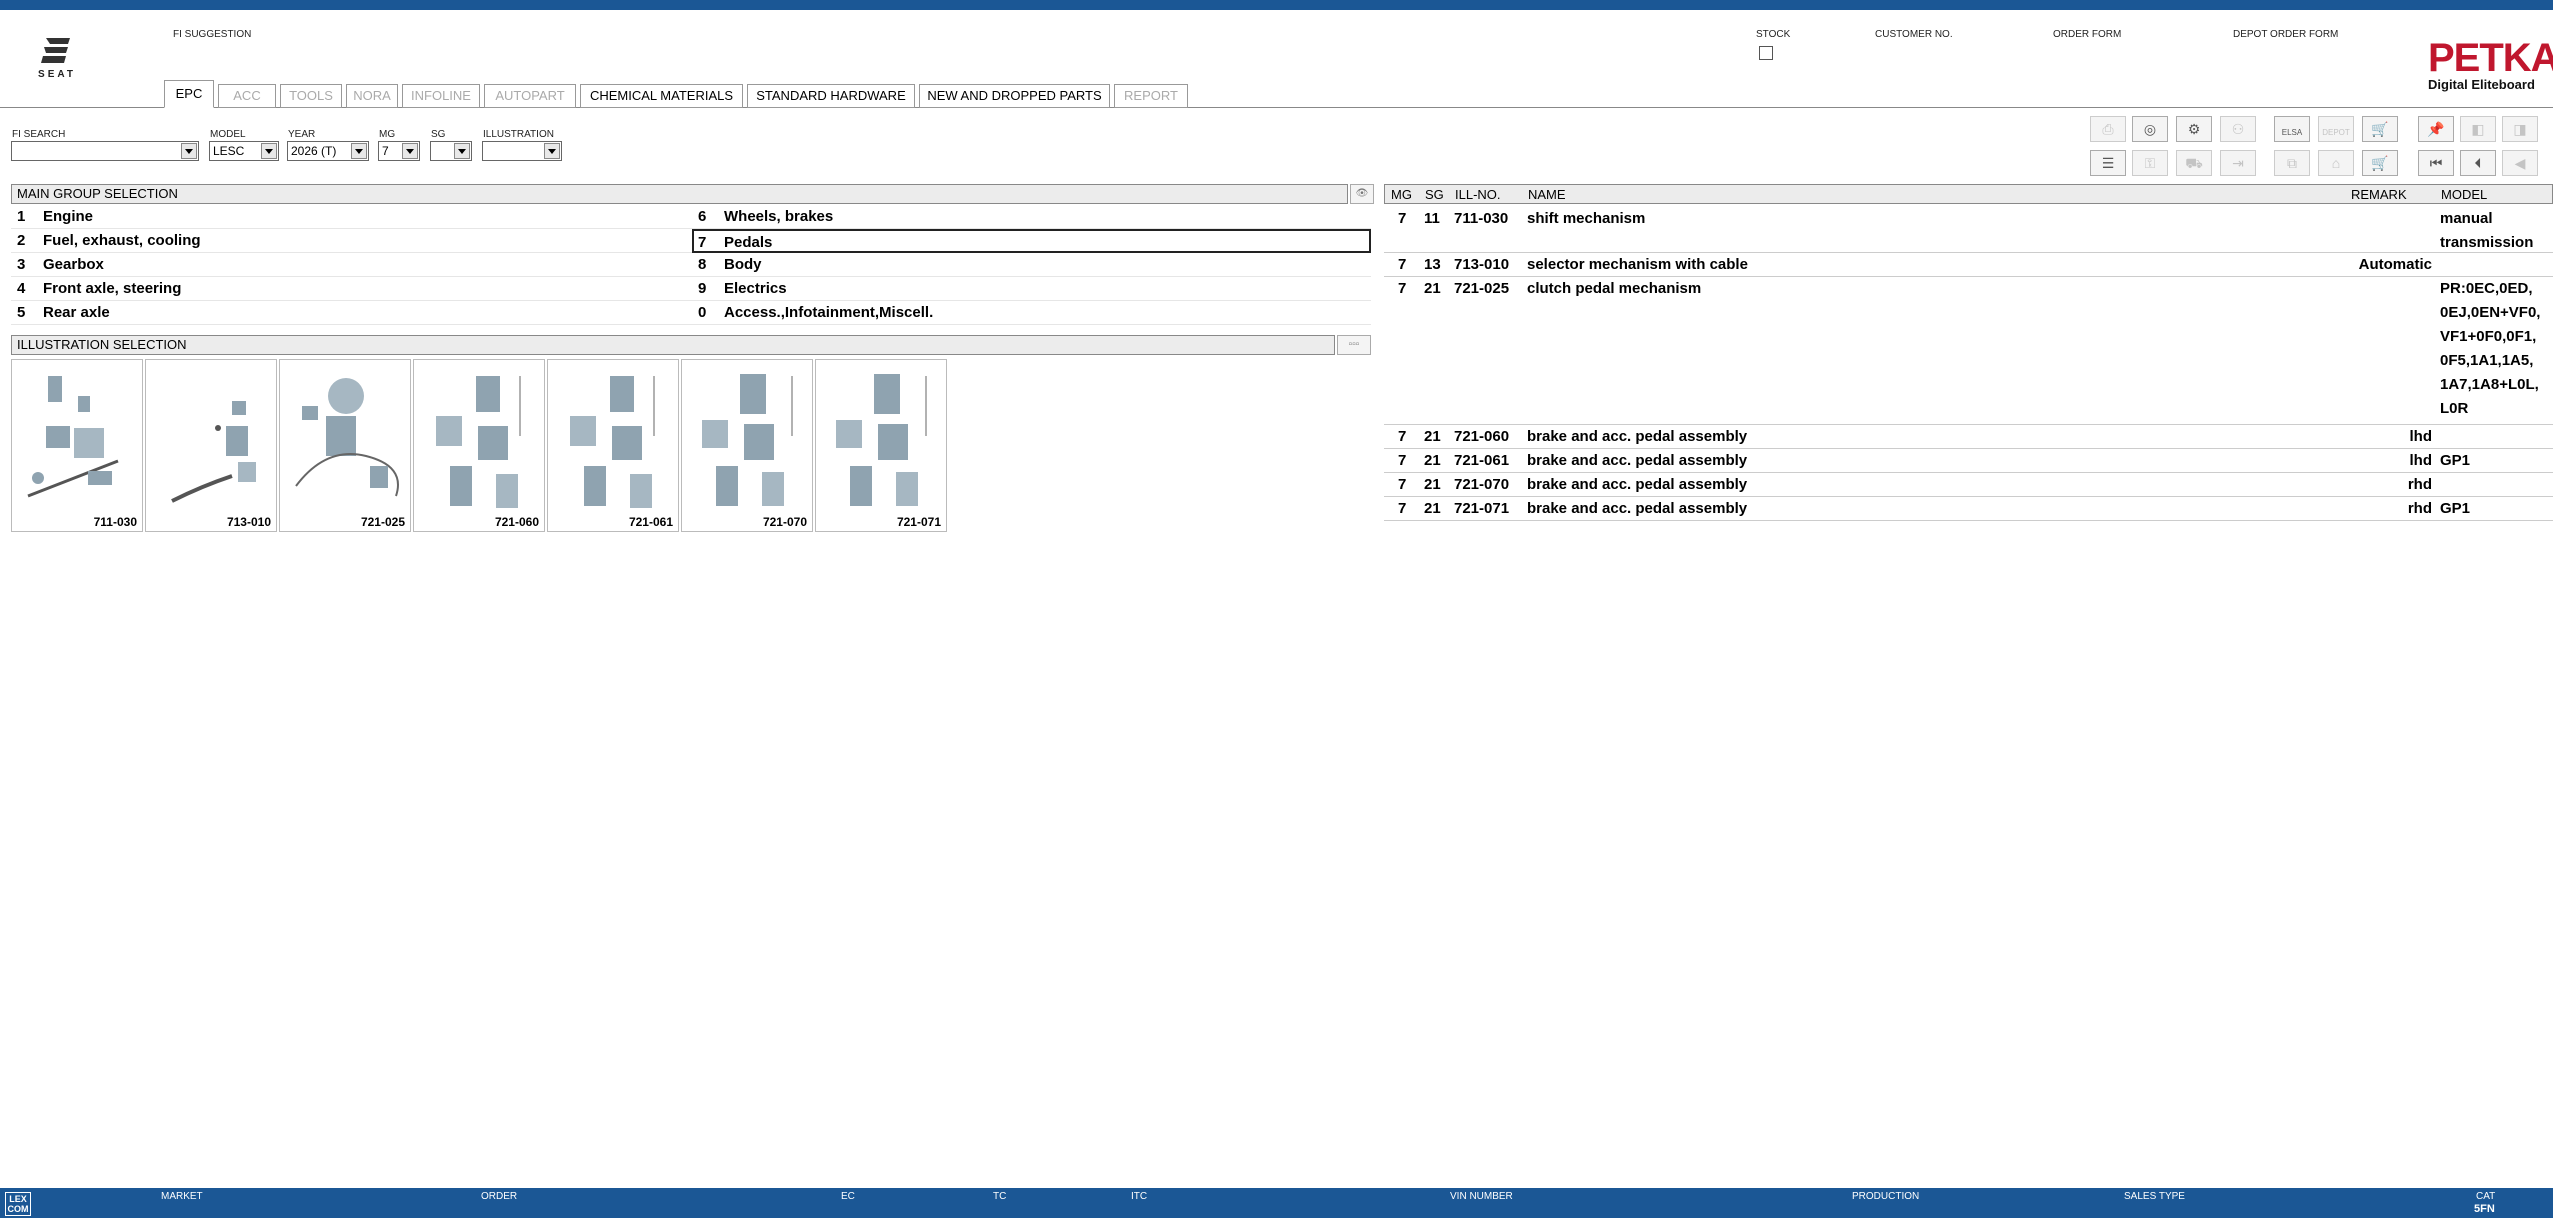 Image resolution: width=2553 pixels, height=1218 pixels. I want to click on illustration-thumb-721-071: 721-071, so click(881, 445).